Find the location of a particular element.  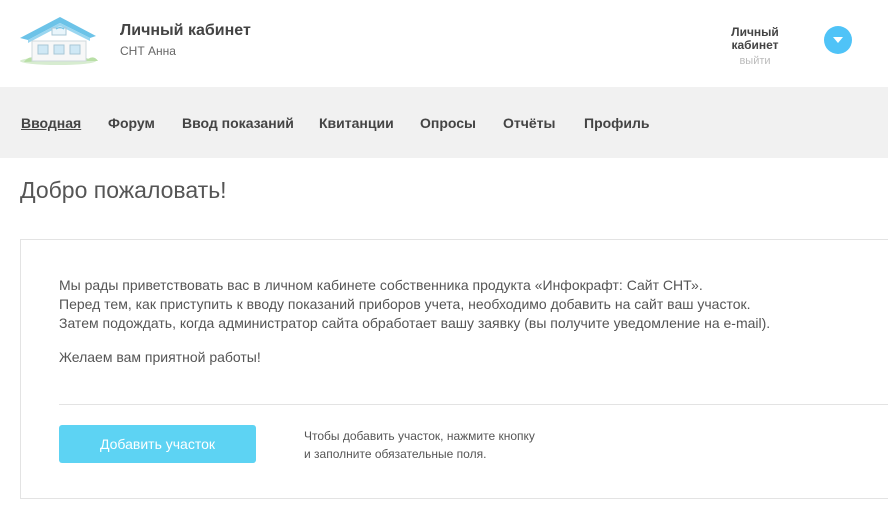

nav-item-reports: Отчёты is located at coordinates (529, 123).